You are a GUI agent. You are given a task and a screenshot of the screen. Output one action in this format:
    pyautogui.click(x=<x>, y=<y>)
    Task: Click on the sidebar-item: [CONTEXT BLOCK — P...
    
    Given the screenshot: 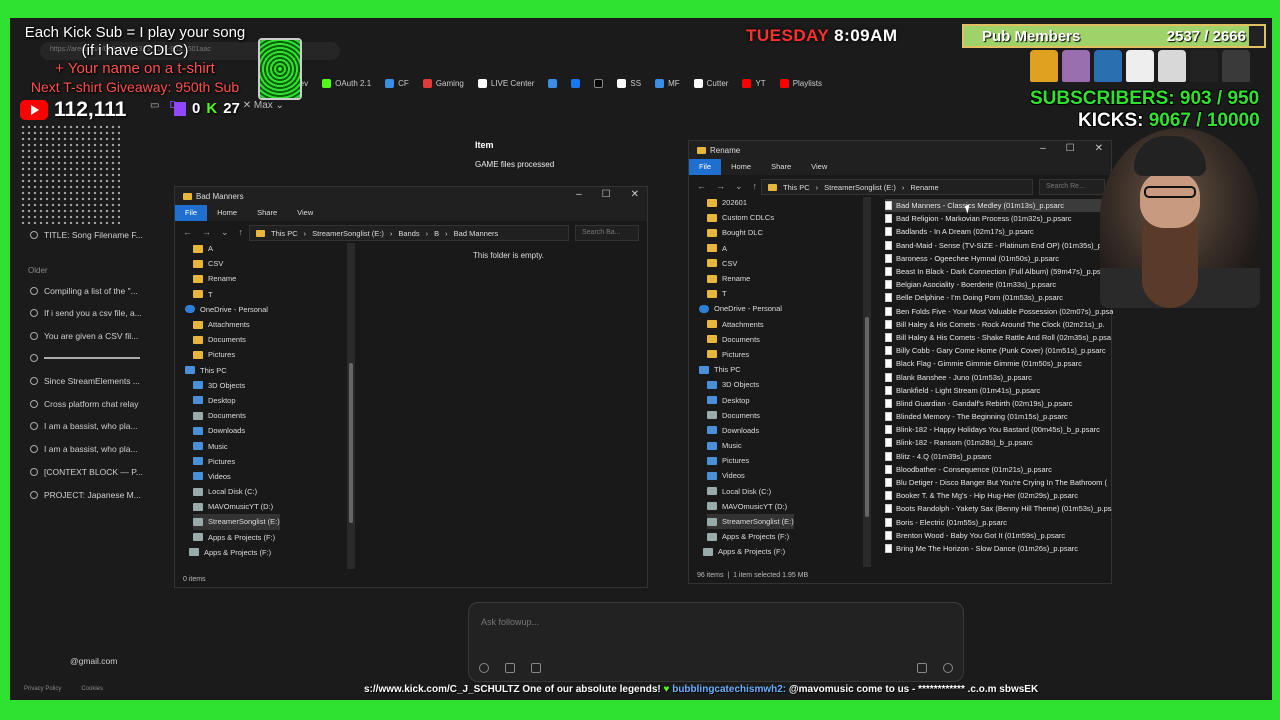 What is the action you would take?
    pyautogui.click(x=86, y=472)
    